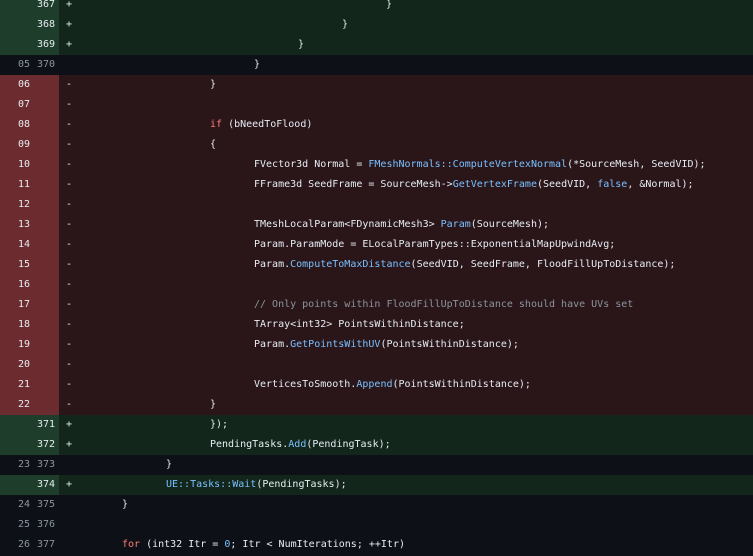 The height and width of the screenshot is (556, 753). I want to click on new-line-number: 367, so click(44, 7).